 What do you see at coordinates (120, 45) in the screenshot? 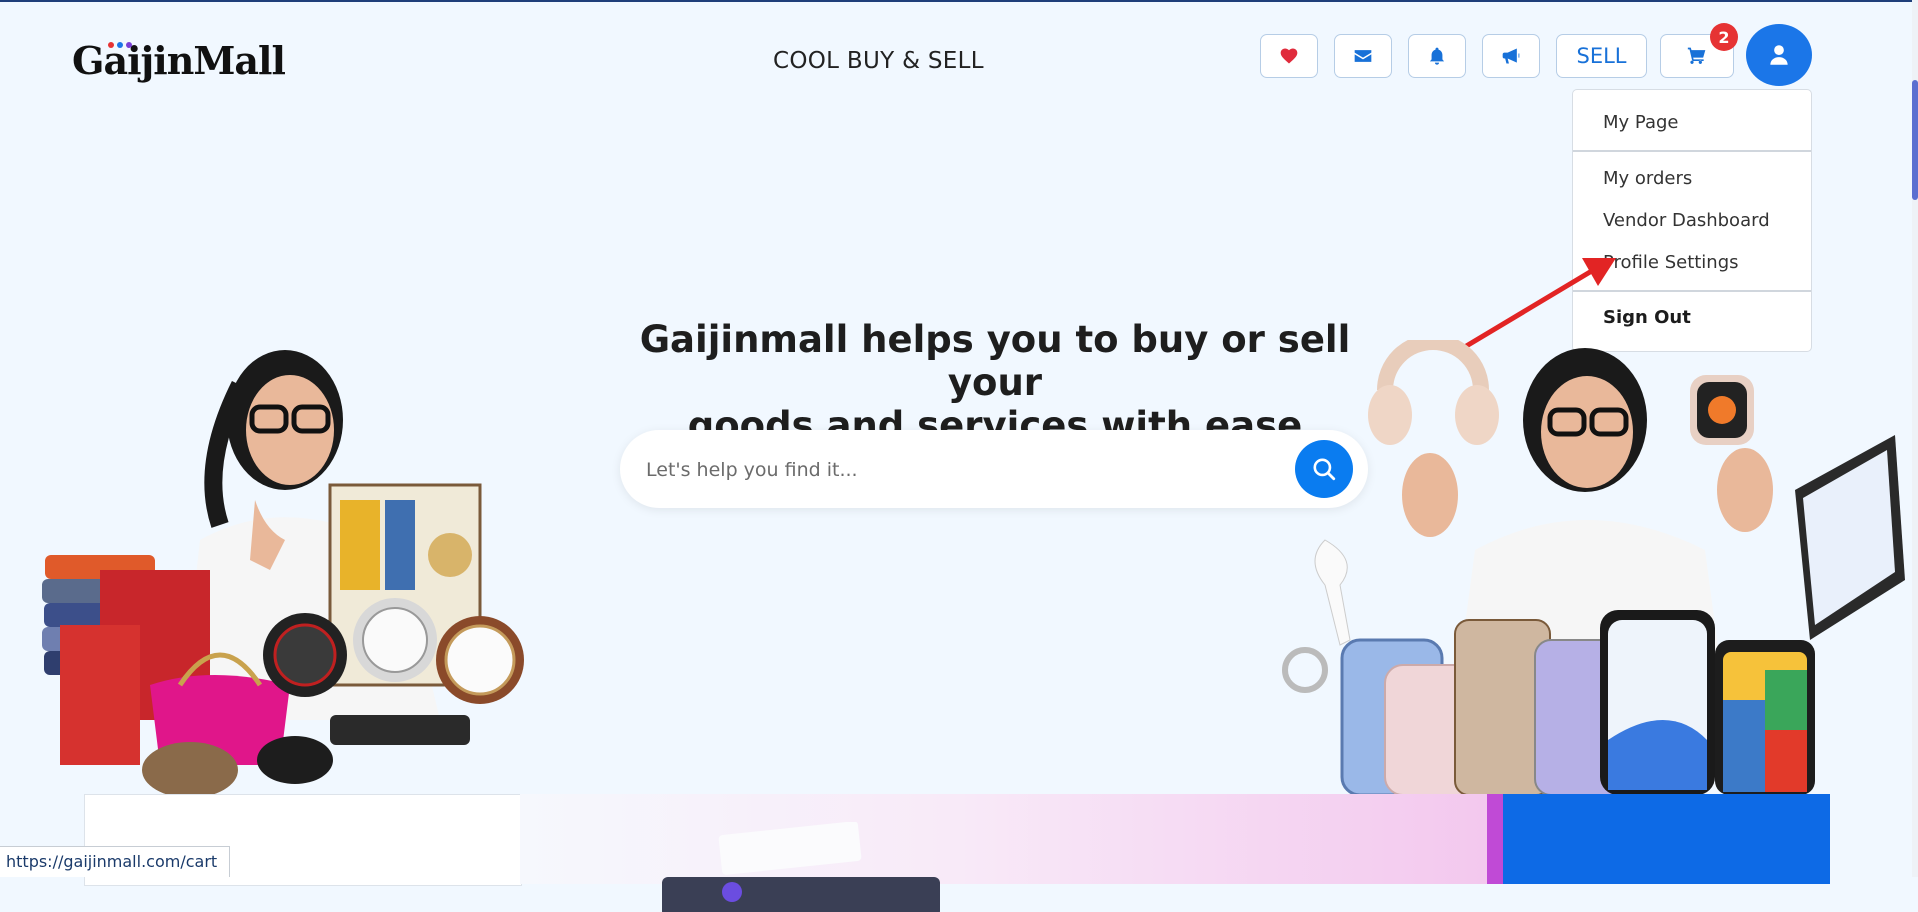
I see `logo-dots` at bounding box center [120, 45].